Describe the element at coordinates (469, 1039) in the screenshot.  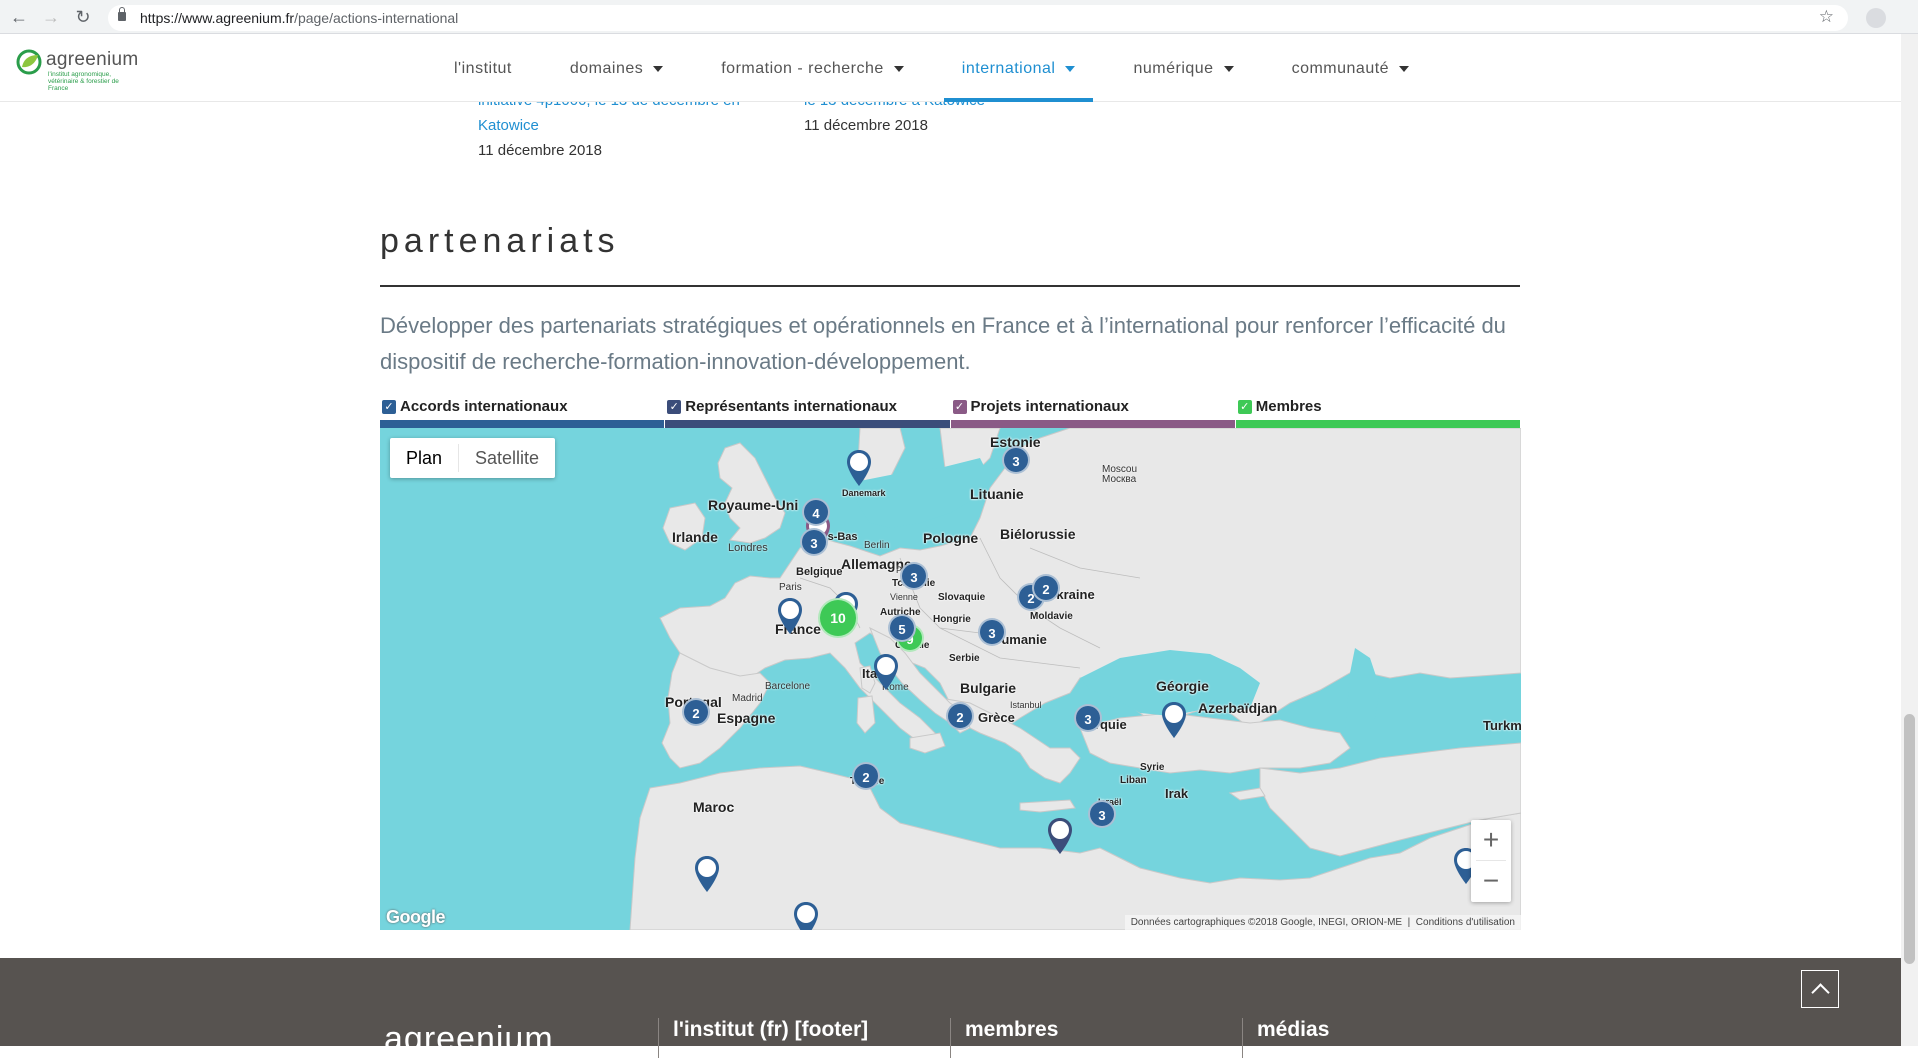
I see `footer-logo: agreenium` at that location.